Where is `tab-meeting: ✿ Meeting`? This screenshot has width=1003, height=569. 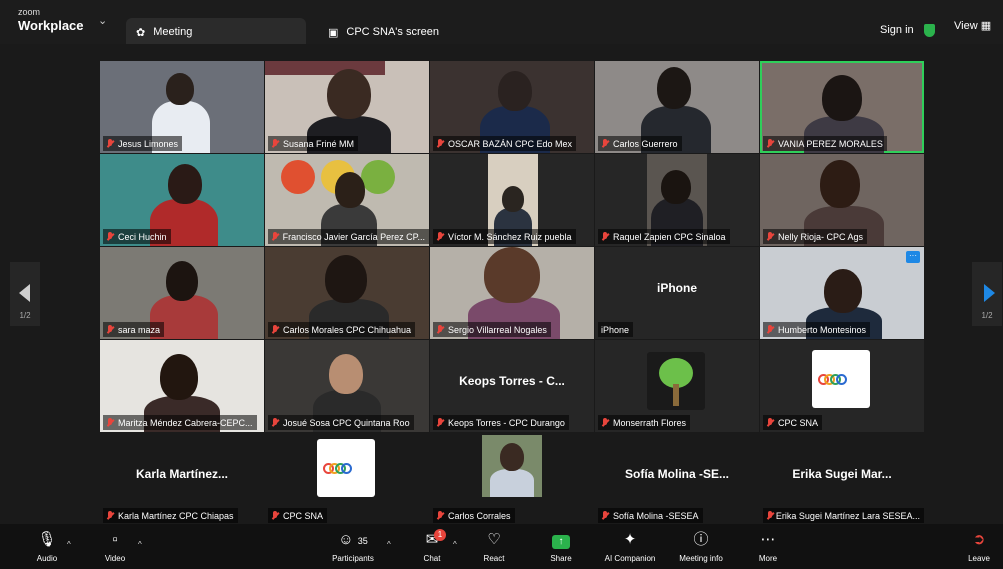
tab-meeting: ✿ Meeting is located at coordinates (216, 32).